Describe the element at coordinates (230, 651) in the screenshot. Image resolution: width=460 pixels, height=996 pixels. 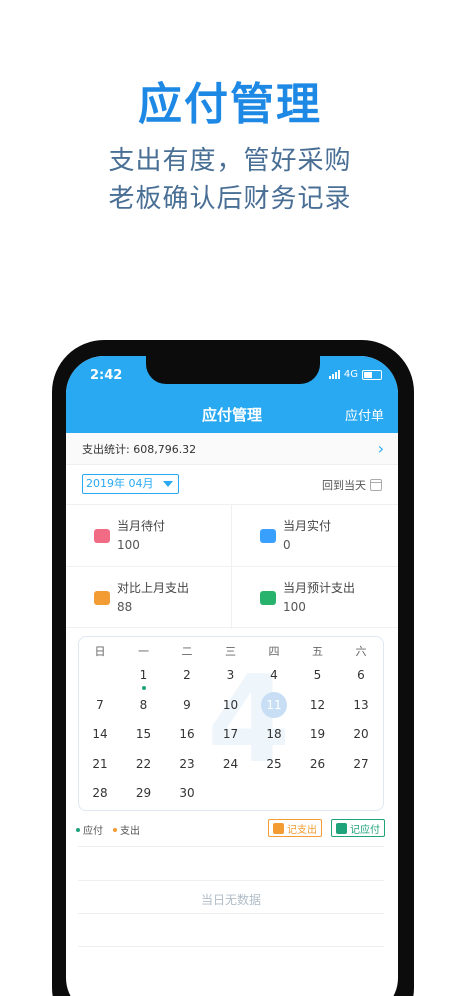
I see `weekday-header: 三` at that location.